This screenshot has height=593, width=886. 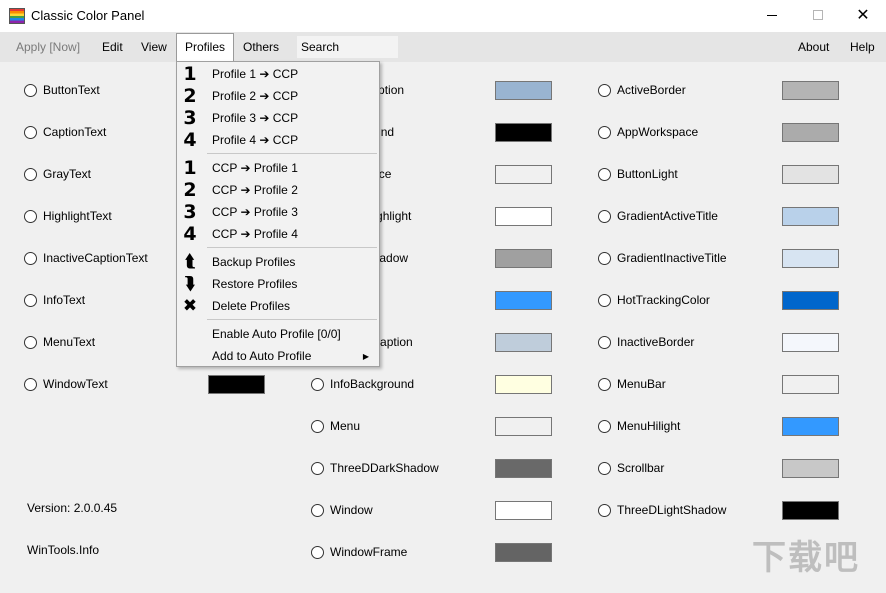 I want to click on menu-view: View, so click(x=154, y=47).